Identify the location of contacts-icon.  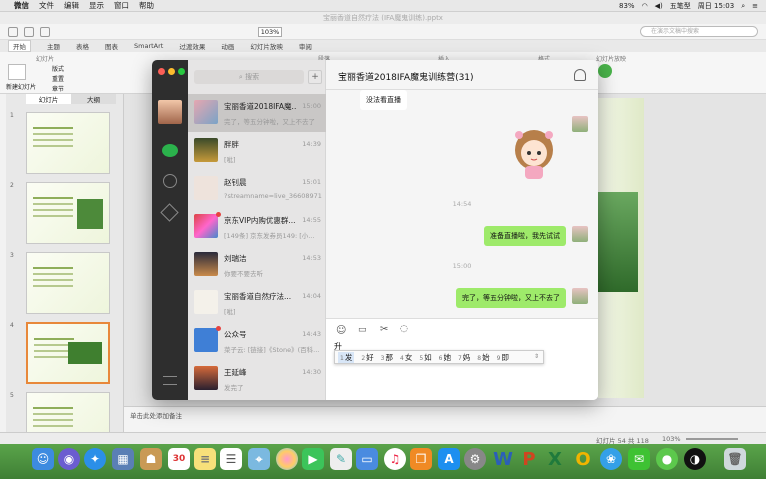
(170, 181).